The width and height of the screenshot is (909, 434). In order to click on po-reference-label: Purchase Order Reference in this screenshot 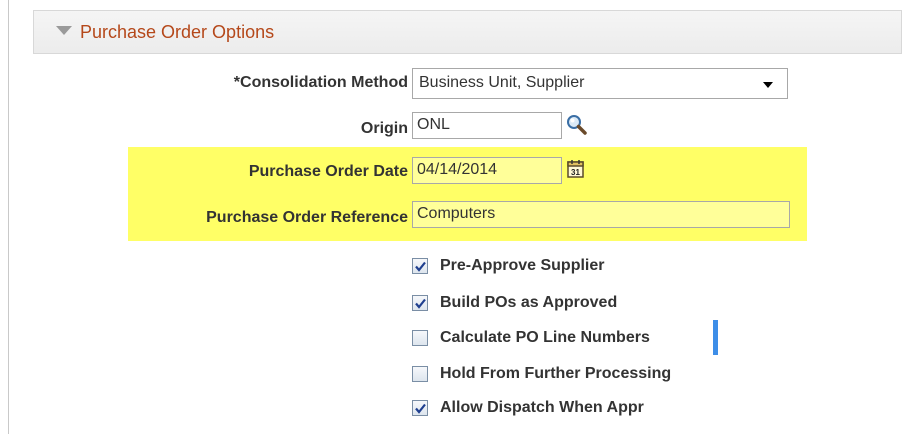, I will do `click(307, 217)`.